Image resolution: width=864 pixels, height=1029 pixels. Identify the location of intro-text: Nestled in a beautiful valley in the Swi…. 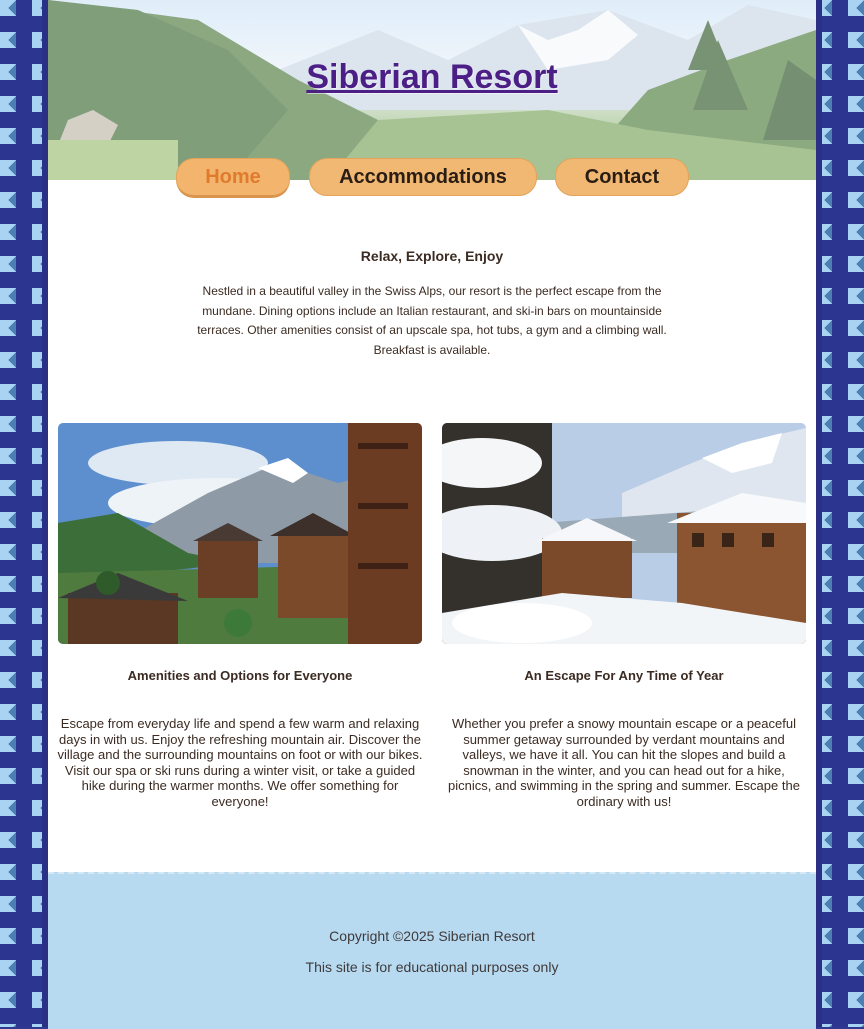
(432, 320).